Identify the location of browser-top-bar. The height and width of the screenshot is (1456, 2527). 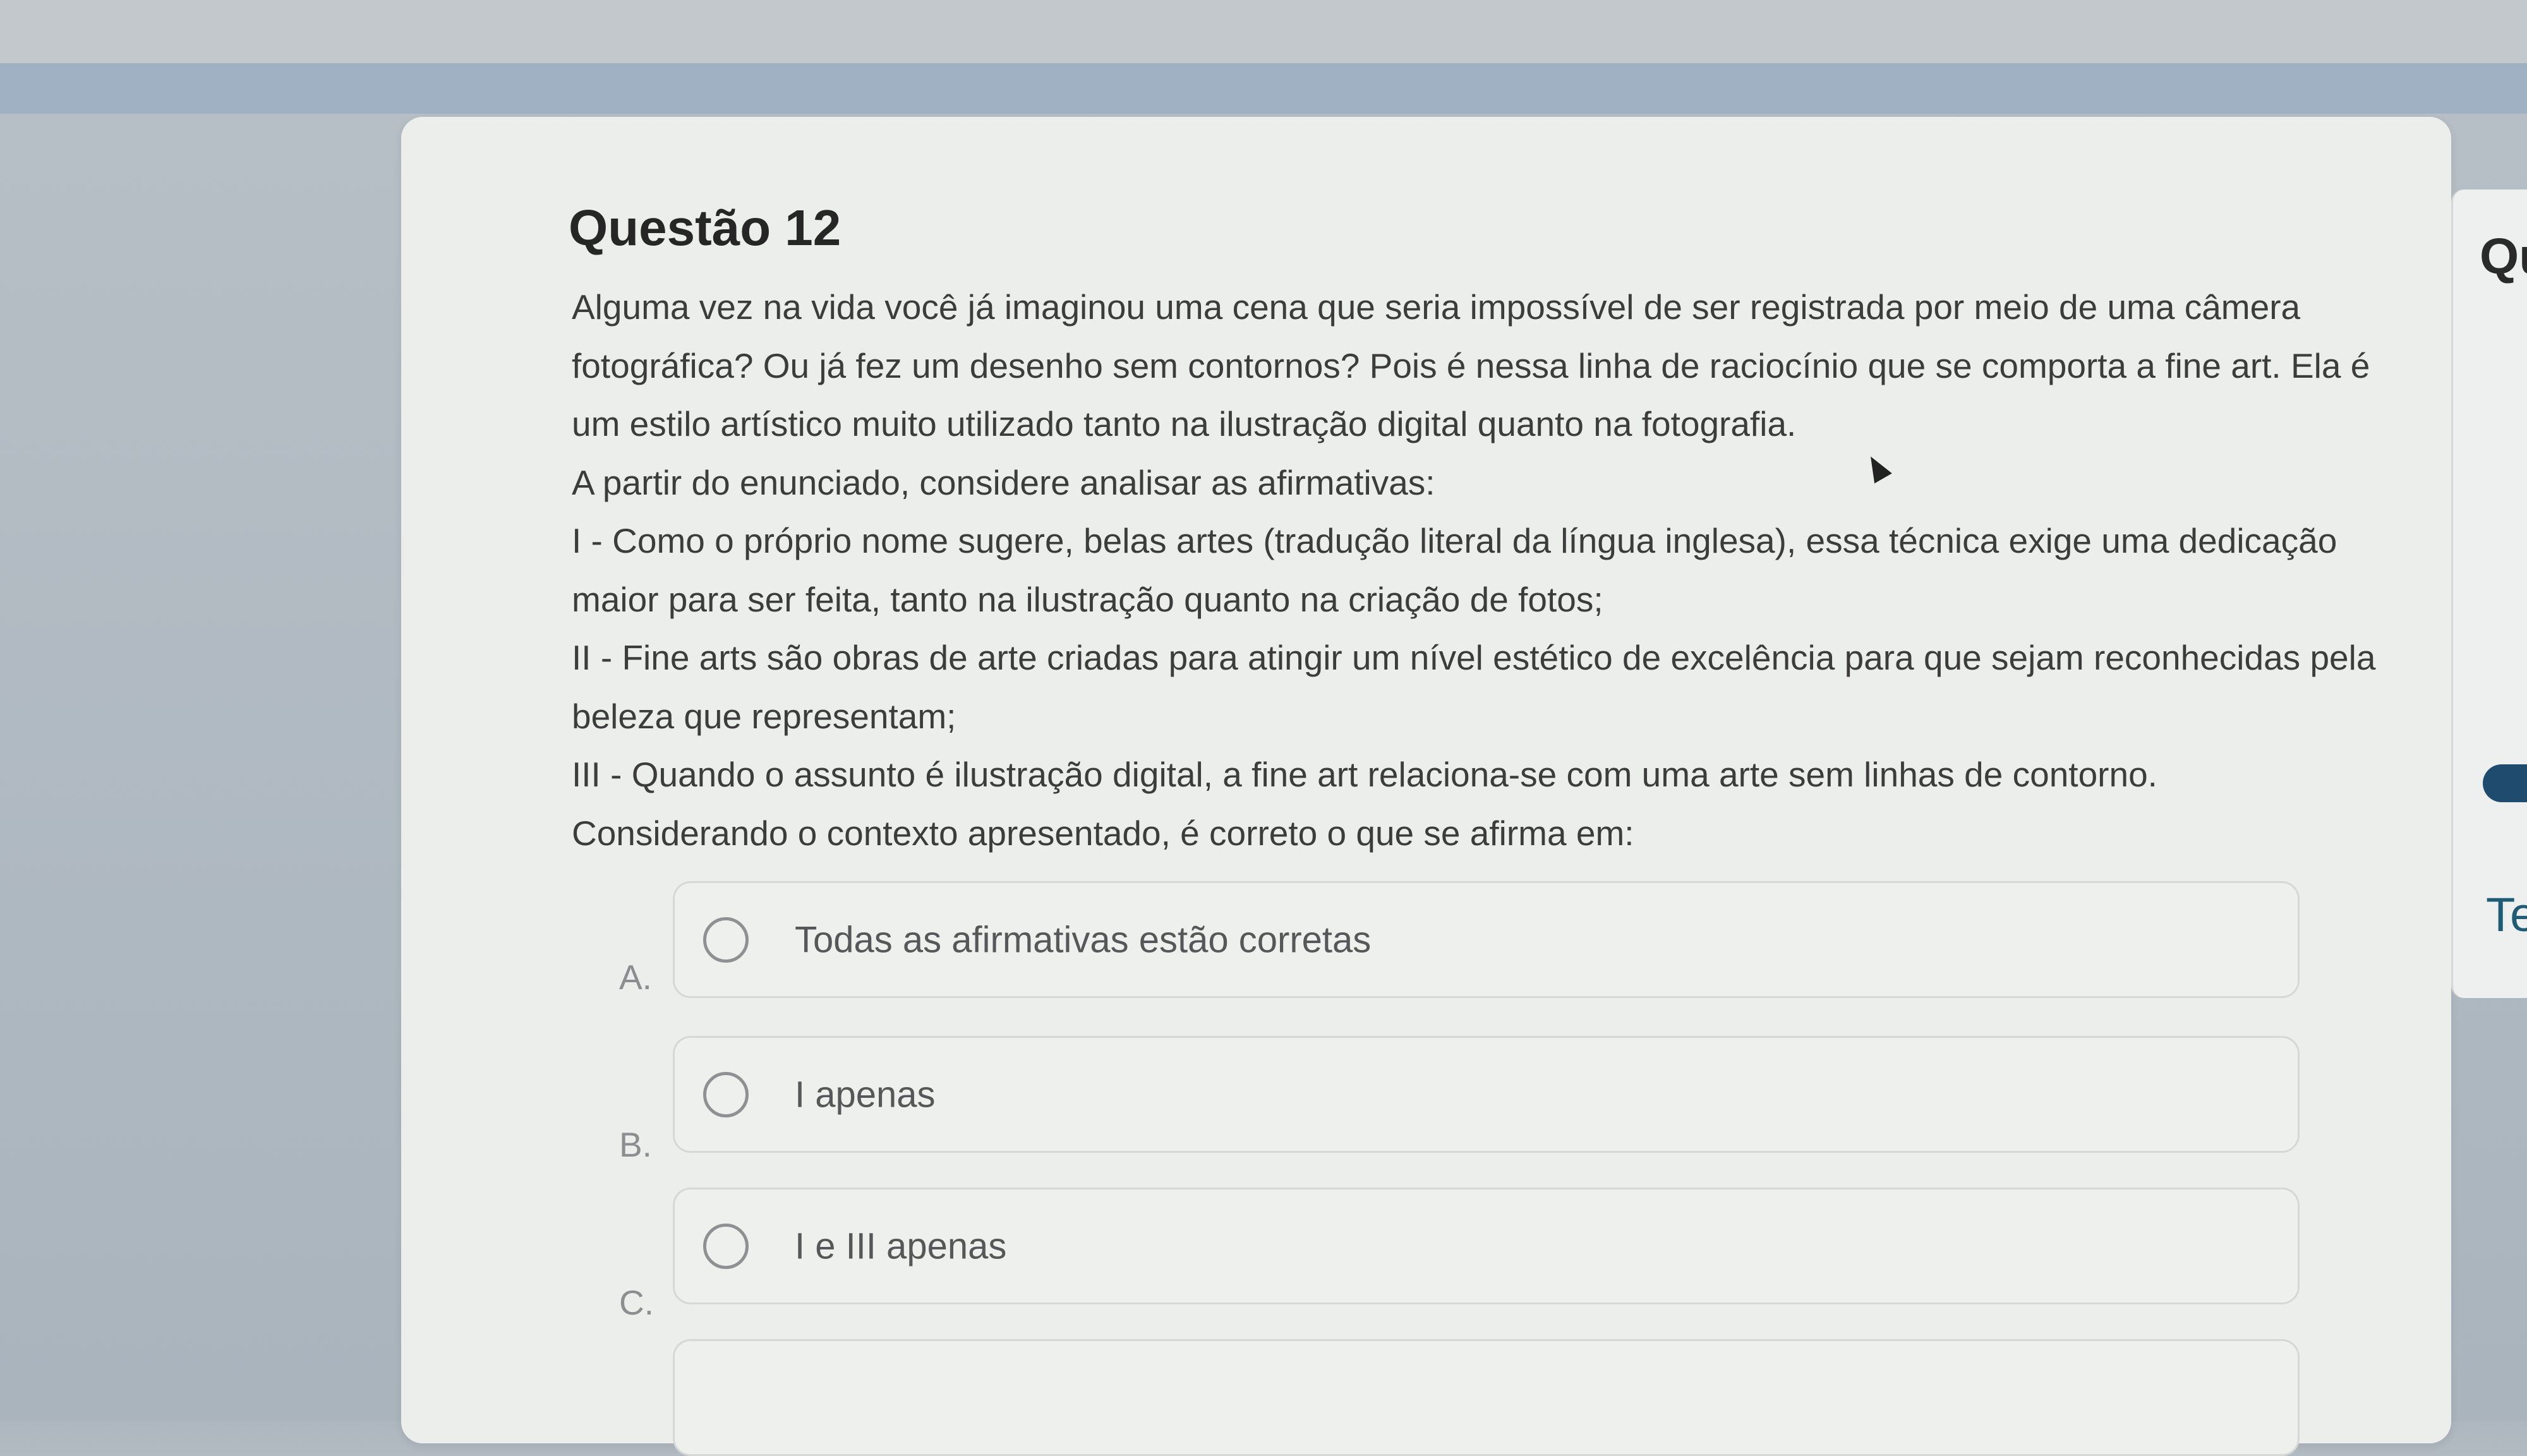
(1263, 31).